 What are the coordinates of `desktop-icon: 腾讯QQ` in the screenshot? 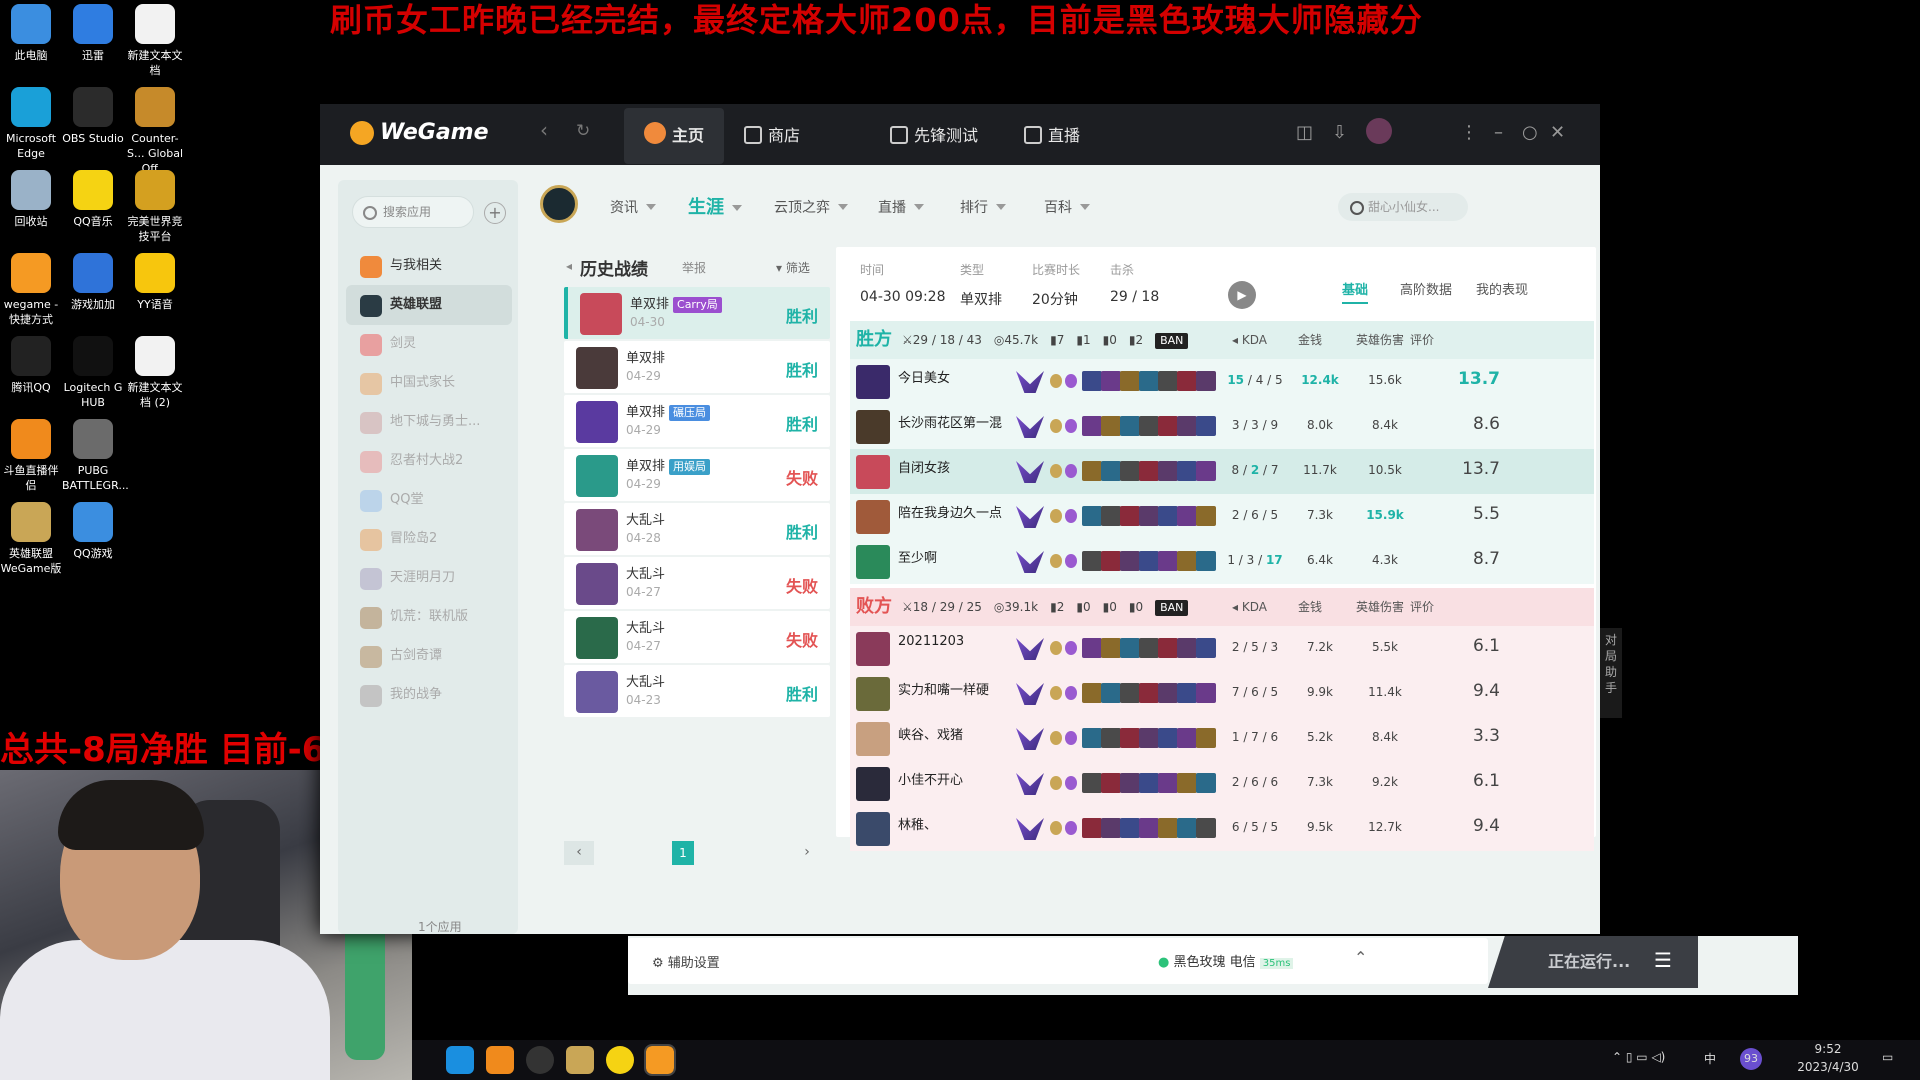 It's located at (31, 365).